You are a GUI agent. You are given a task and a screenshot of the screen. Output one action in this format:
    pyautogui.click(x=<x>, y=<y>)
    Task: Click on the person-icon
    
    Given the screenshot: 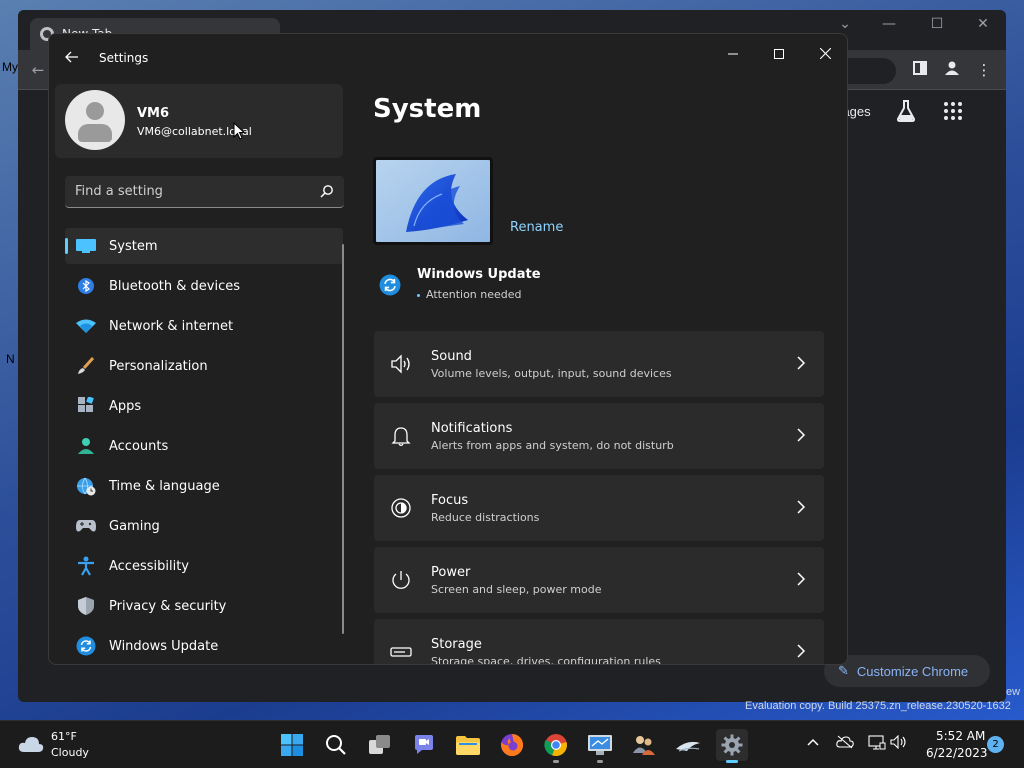 What is the action you would take?
    pyautogui.click(x=86, y=446)
    